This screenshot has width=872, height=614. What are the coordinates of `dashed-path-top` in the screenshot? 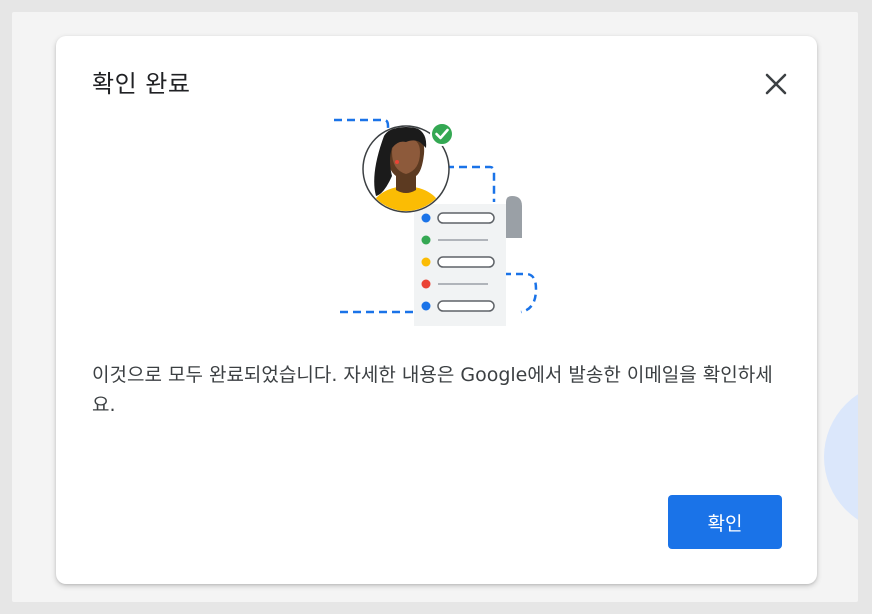 It's located at (362, 125).